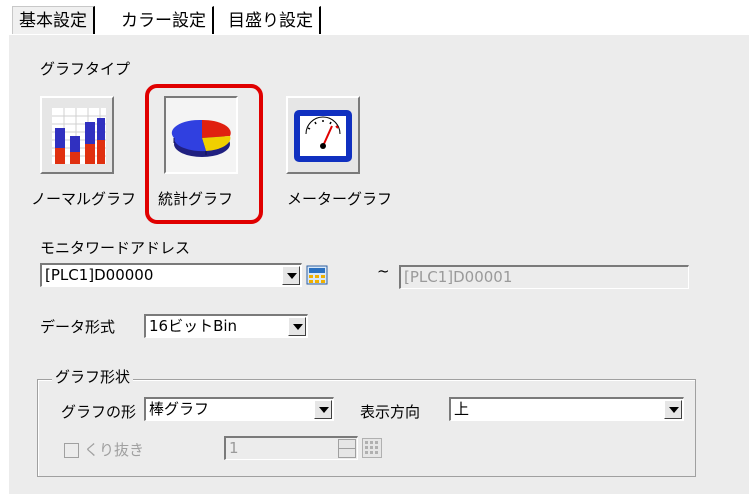 The height and width of the screenshot is (494, 749). Describe the element at coordinates (114, 450) in the screenshot. I see `cutout-label: くり抜き` at that location.